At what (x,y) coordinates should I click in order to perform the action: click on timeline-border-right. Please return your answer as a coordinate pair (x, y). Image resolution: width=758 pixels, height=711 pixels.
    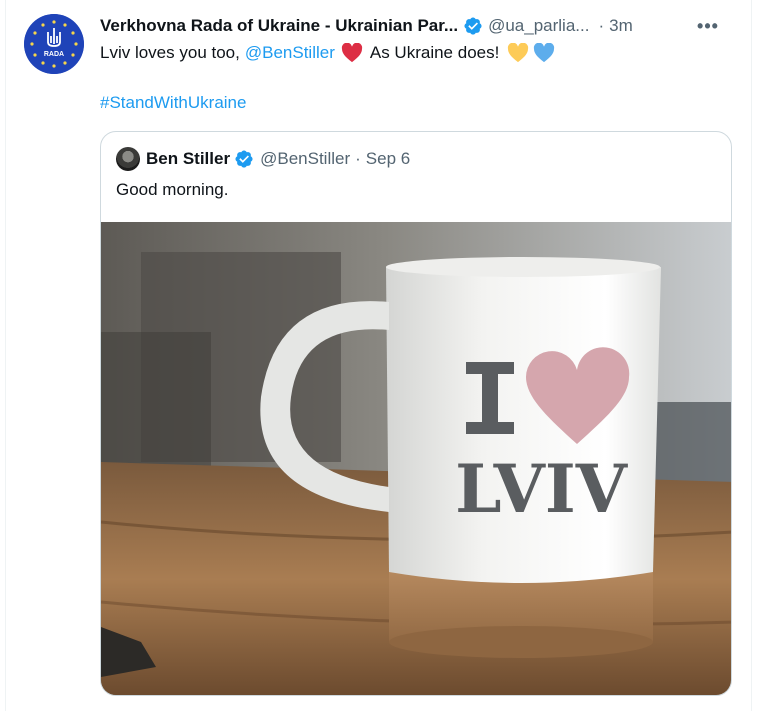
    Looking at the image, I should click on (751, 355).